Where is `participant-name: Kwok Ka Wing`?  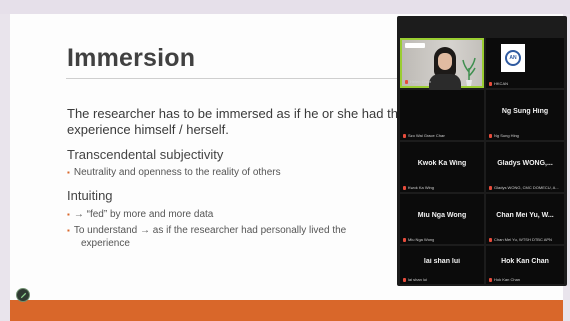 participant-name: Kwok Ka Wing is located at coordinates (442, 163).